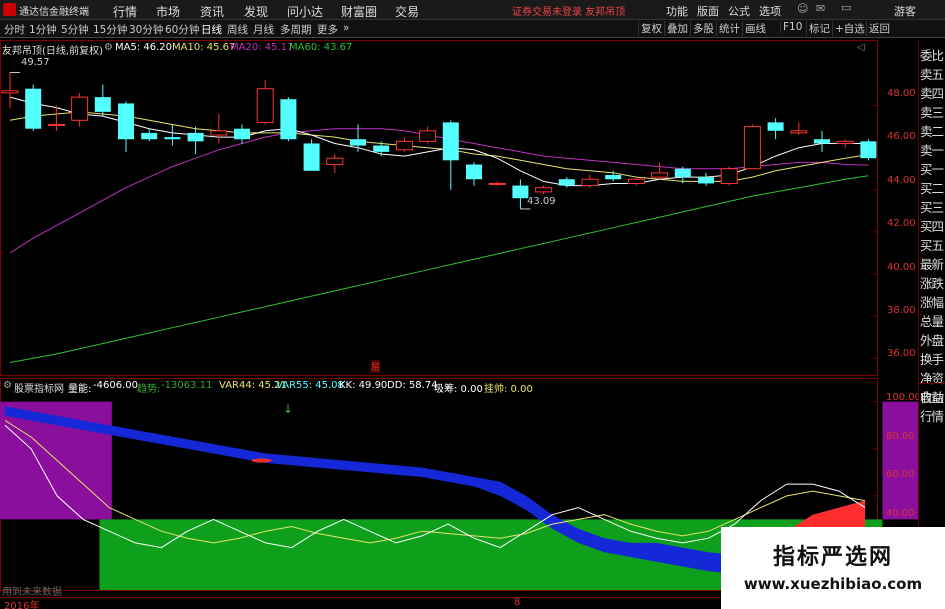  Describe the element at coordinates (932, 415) in the screenshot. I see `rp-quote: 行情` at that location.